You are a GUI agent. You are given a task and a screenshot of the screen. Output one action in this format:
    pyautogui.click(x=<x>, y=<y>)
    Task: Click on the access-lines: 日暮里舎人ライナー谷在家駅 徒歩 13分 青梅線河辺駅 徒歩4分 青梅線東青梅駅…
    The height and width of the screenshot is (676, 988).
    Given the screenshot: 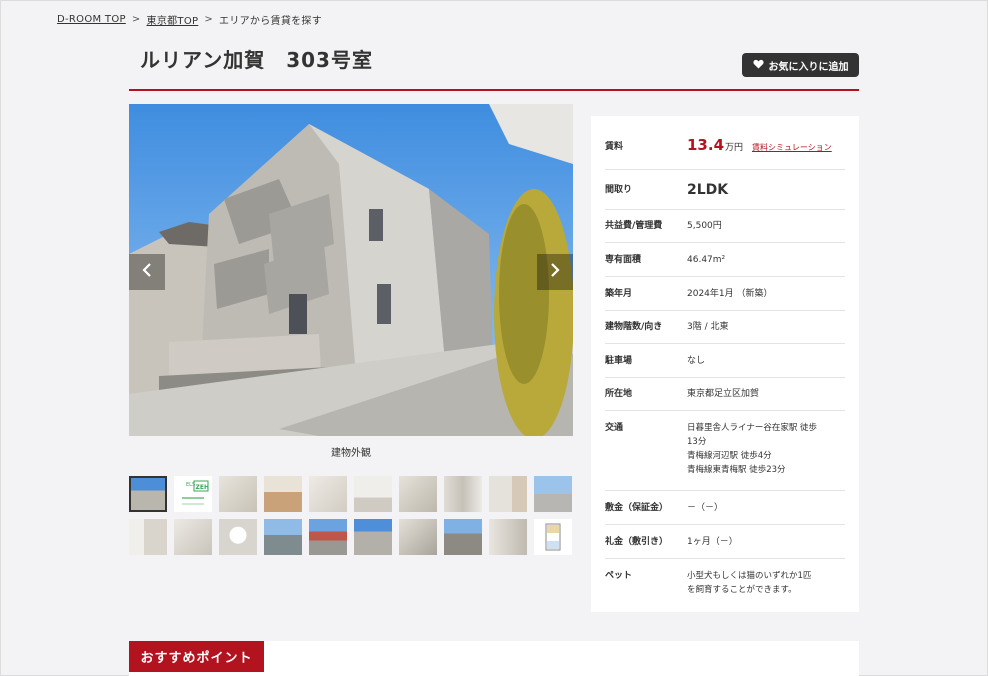 What is the action you would take?
    pyautogui.click(x=766, y=455)
    